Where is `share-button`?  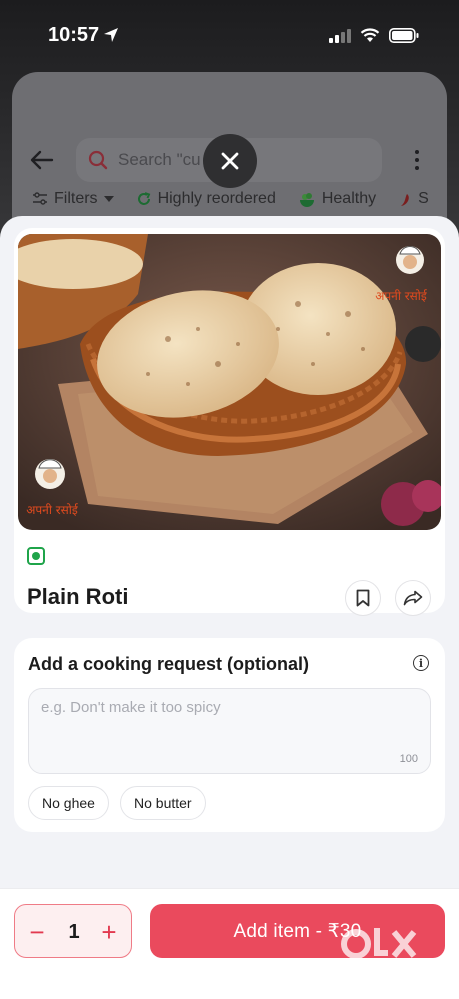
share-button is located at coordinates (413, 598).